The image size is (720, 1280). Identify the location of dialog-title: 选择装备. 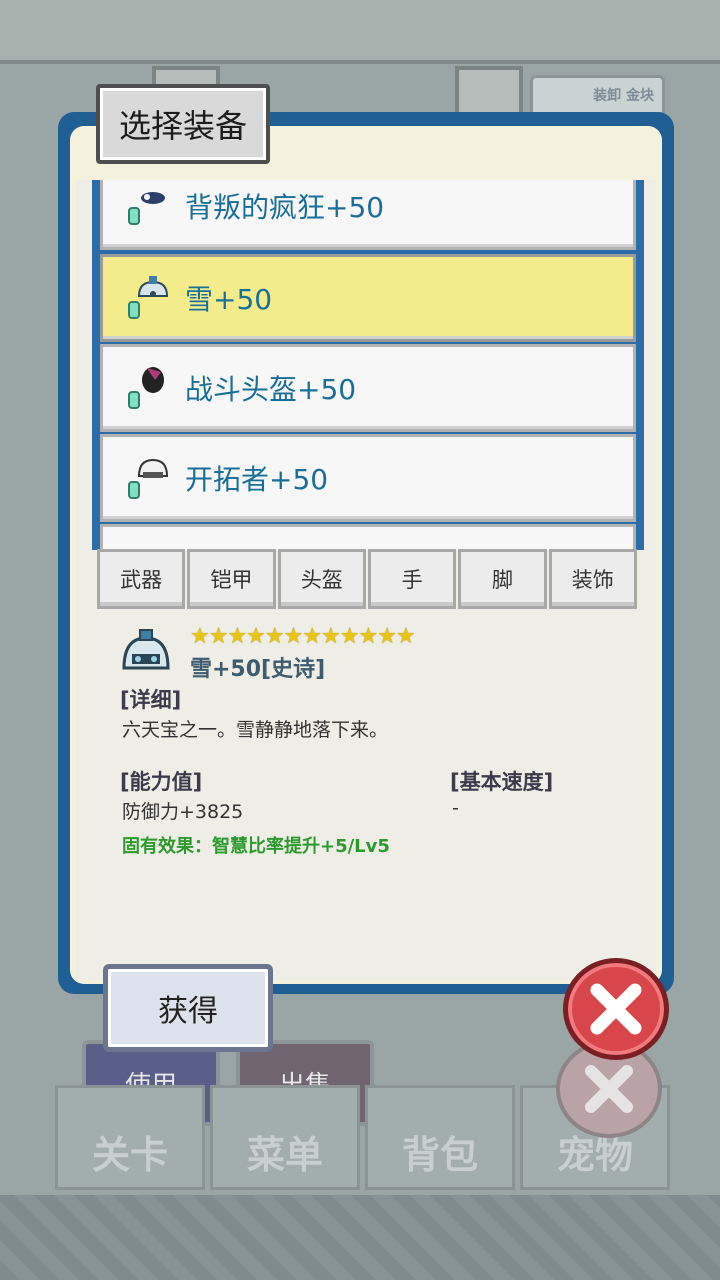
(183, 124).